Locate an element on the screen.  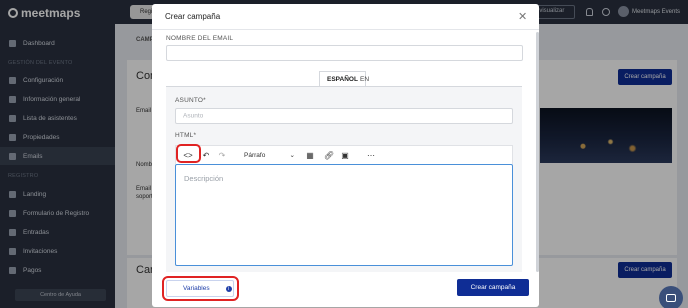
modal-scrollbar is located at coordinates (537, 152).